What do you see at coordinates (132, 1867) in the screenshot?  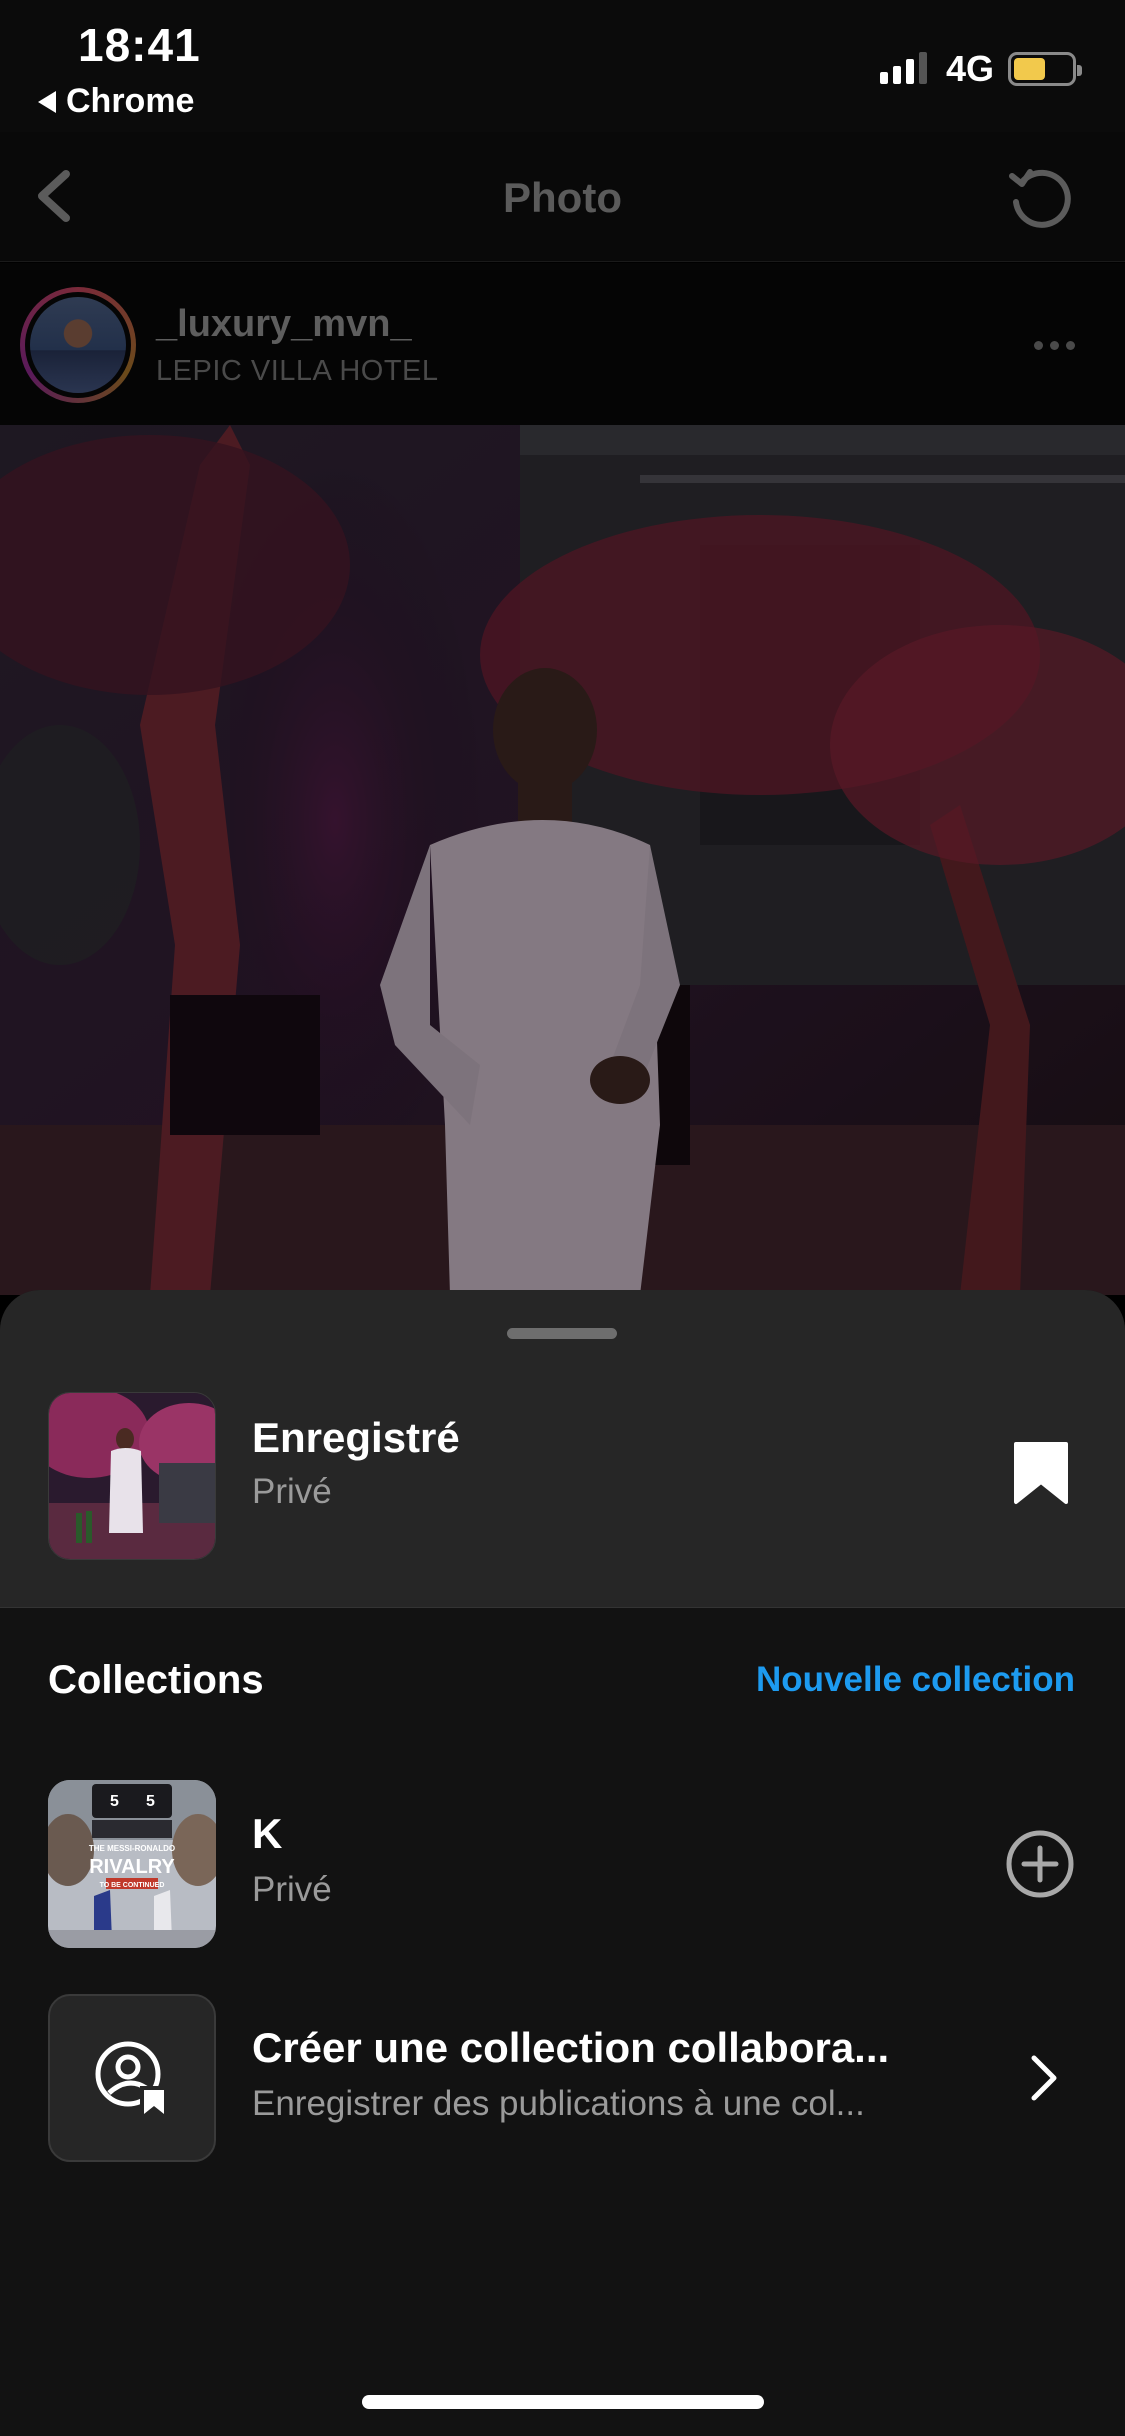 I see `thumb-line2: RIVALRY` at bounding box center [132, 1867].